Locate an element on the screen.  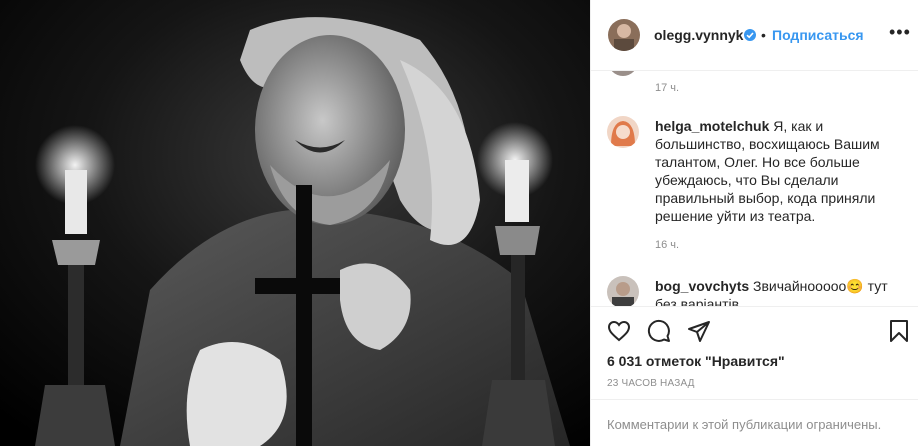
comment-avatar-helga is located at coordinates (623, 132).